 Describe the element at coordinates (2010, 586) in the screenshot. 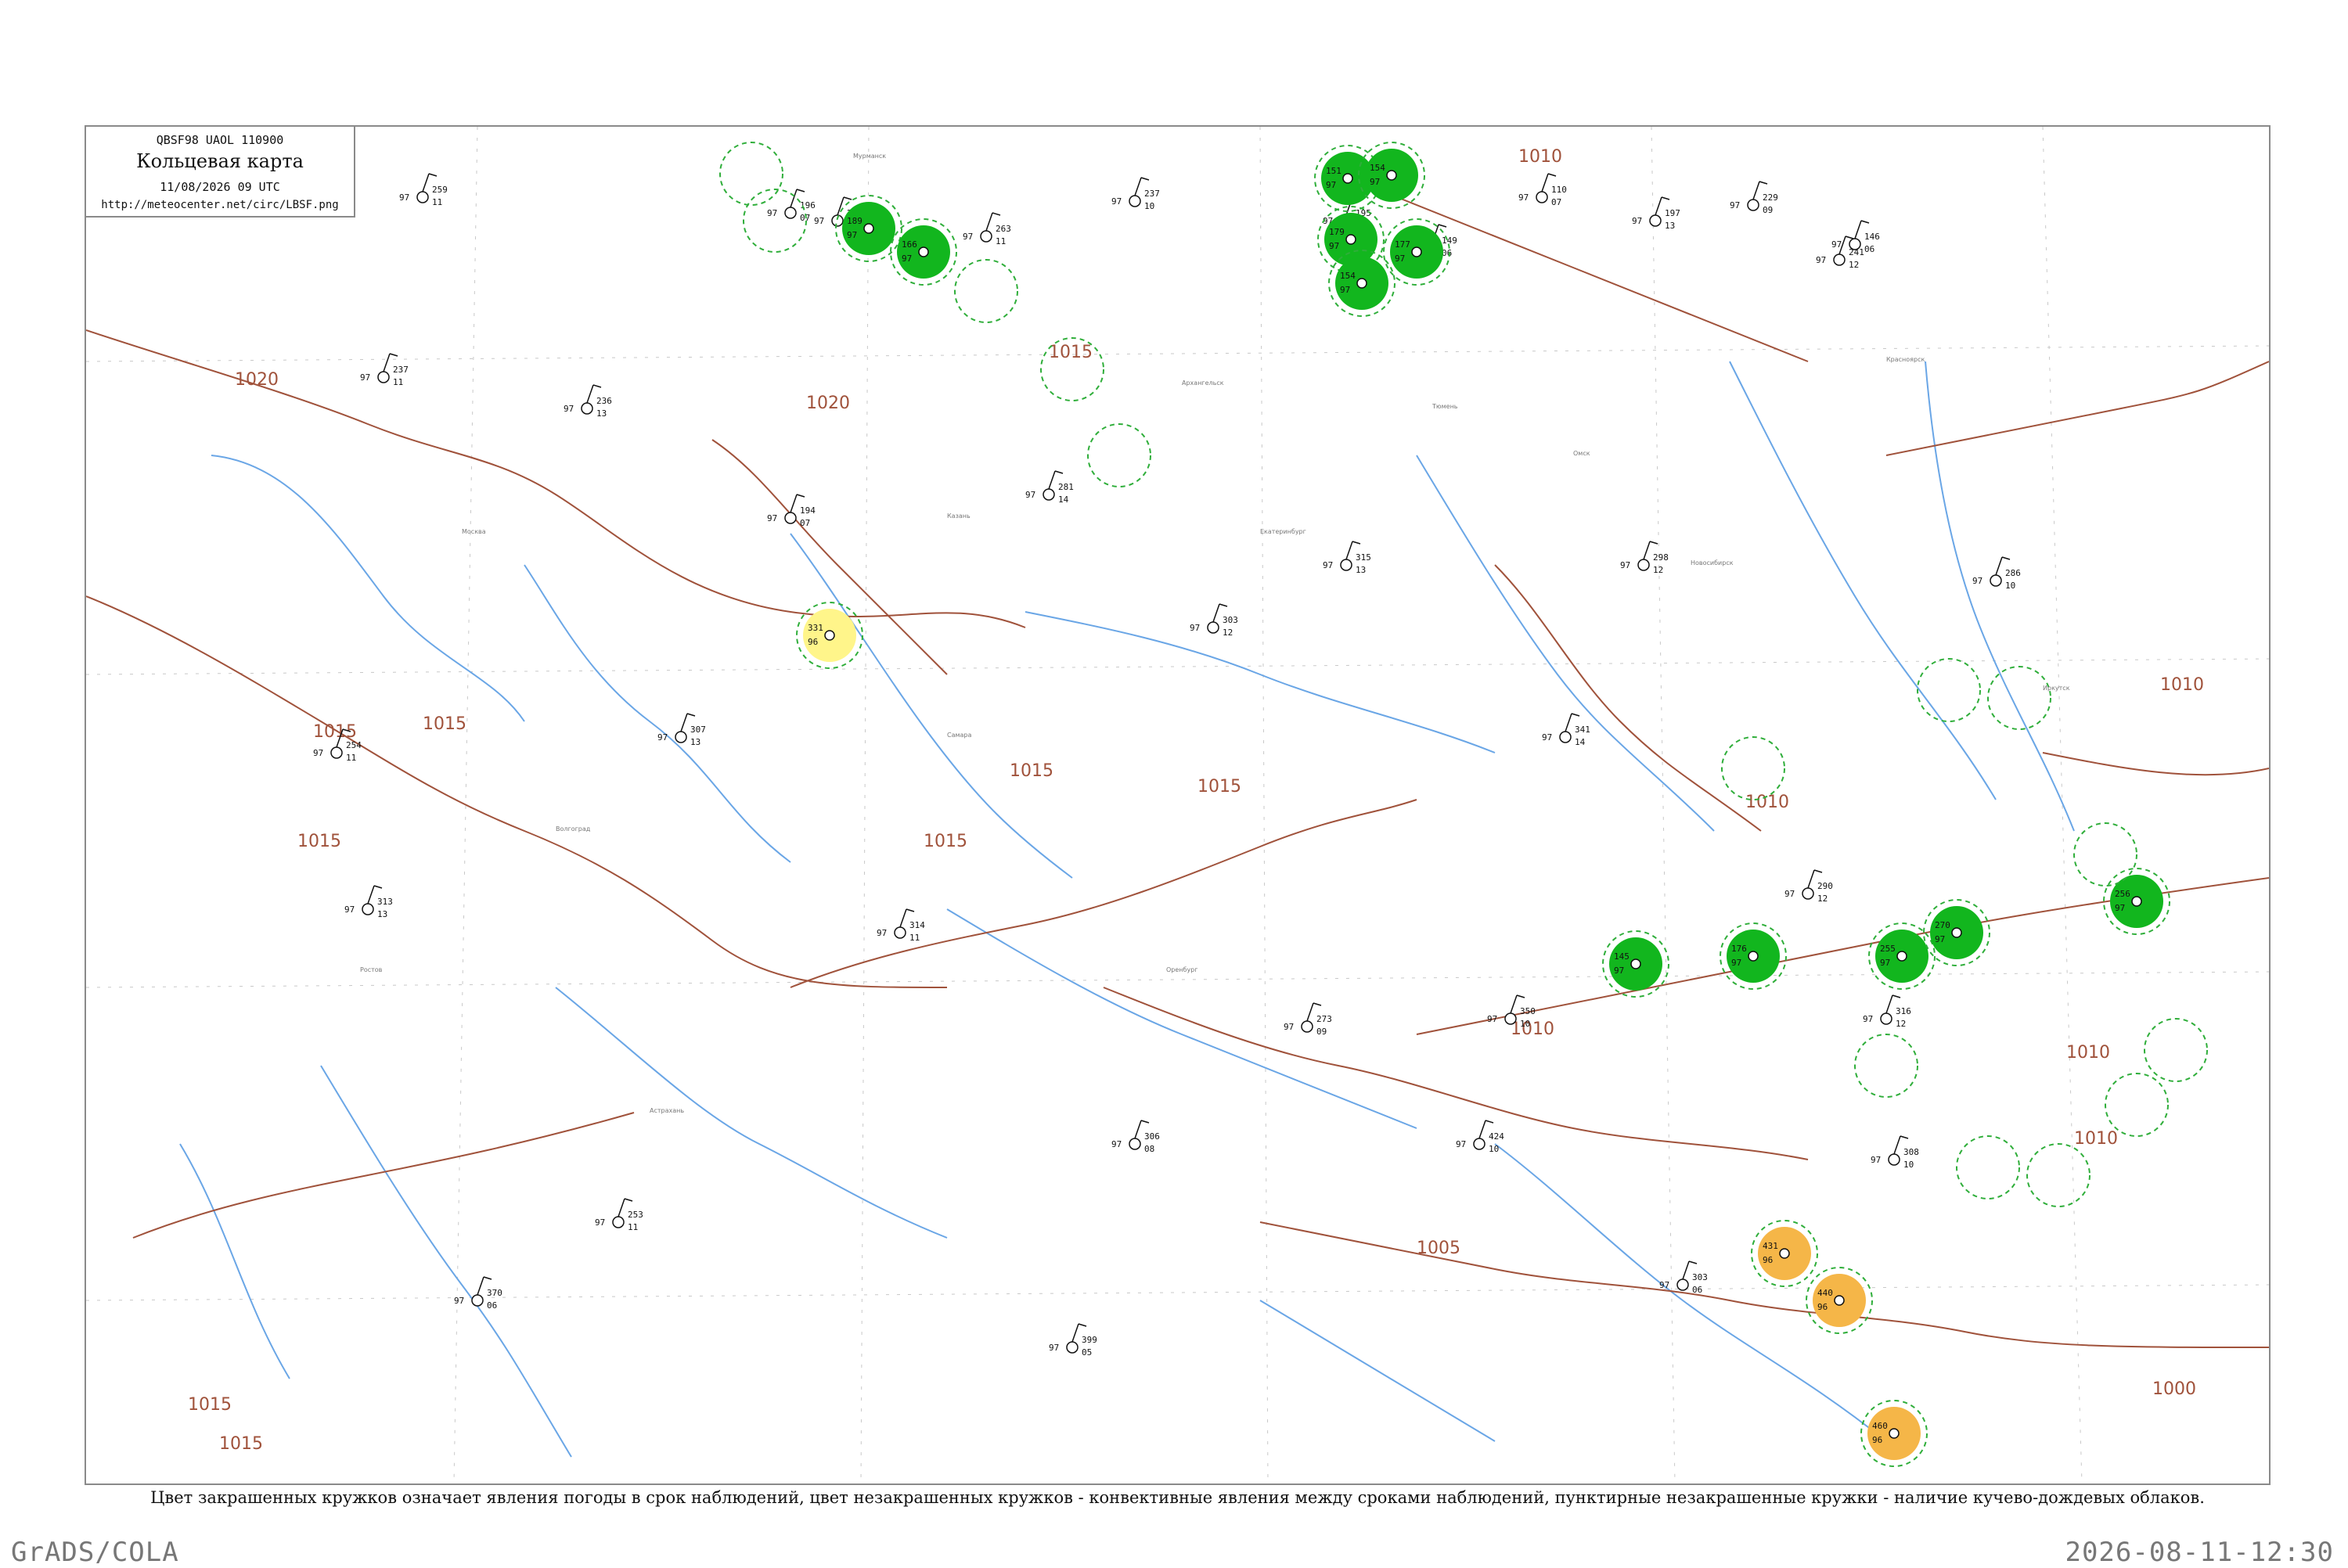

I see `station-dew: 10` at that location.